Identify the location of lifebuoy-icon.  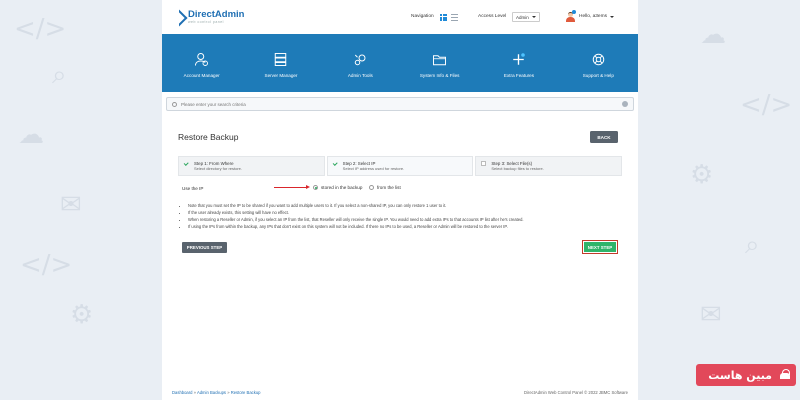
(598, 59).